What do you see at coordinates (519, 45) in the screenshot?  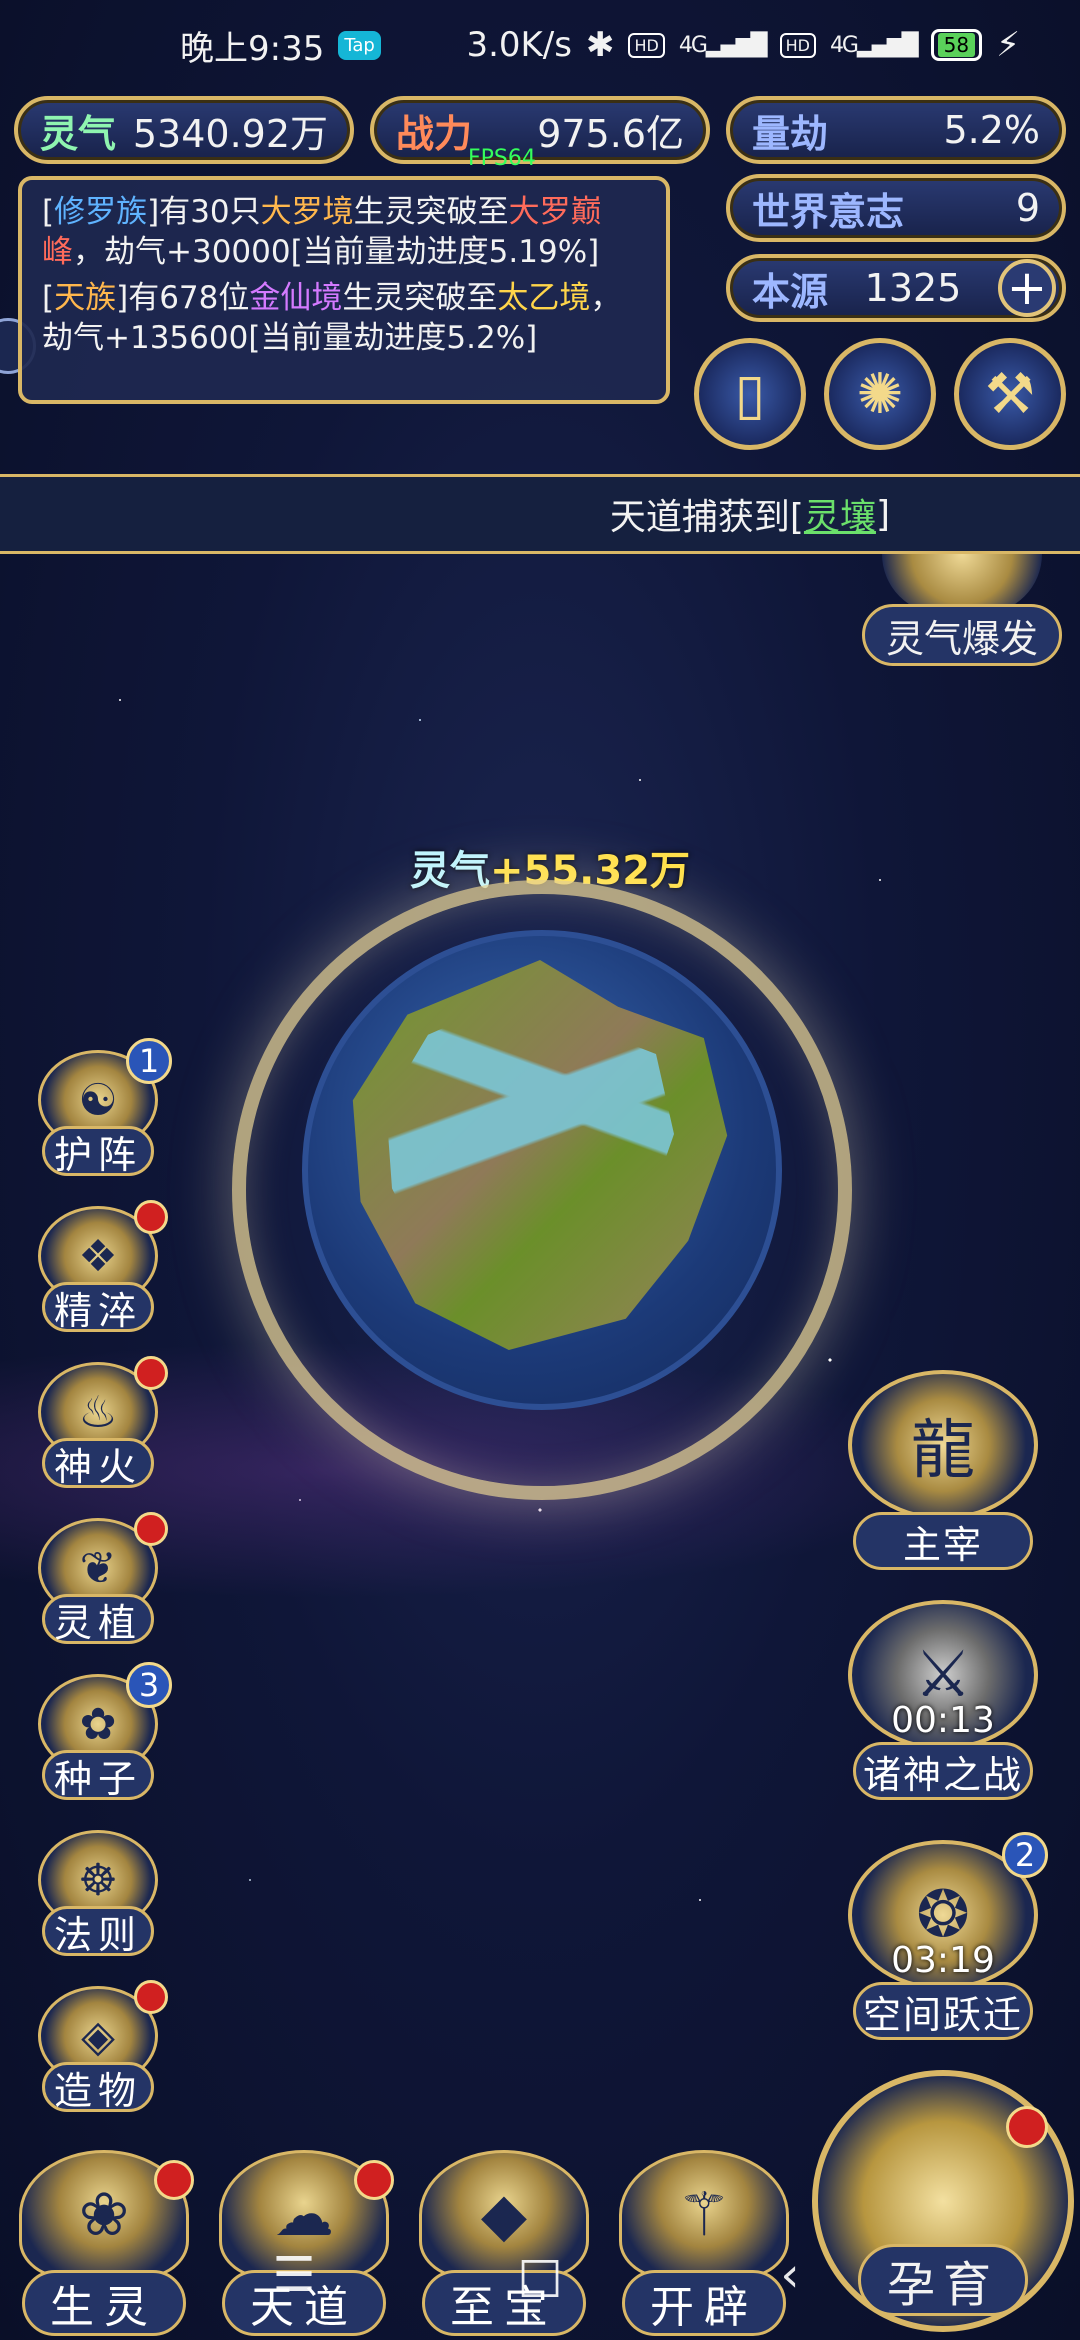 I see `net-speed: 3.0K/s` at bounding box center [519, 45].